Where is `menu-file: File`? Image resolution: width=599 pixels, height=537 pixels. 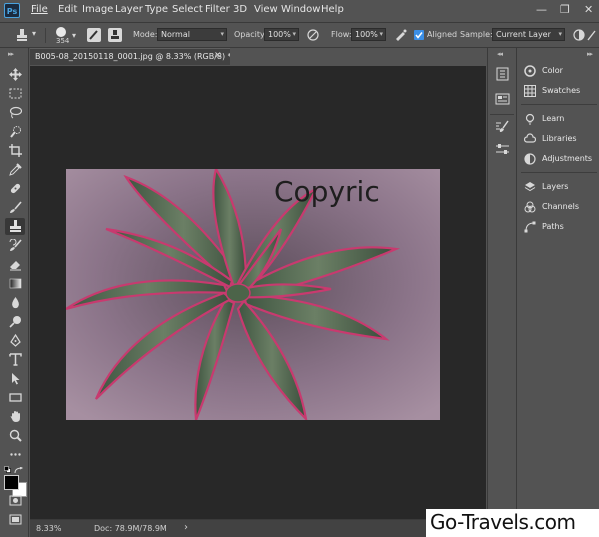 menu-file: File is located at coordinates (39, 9).